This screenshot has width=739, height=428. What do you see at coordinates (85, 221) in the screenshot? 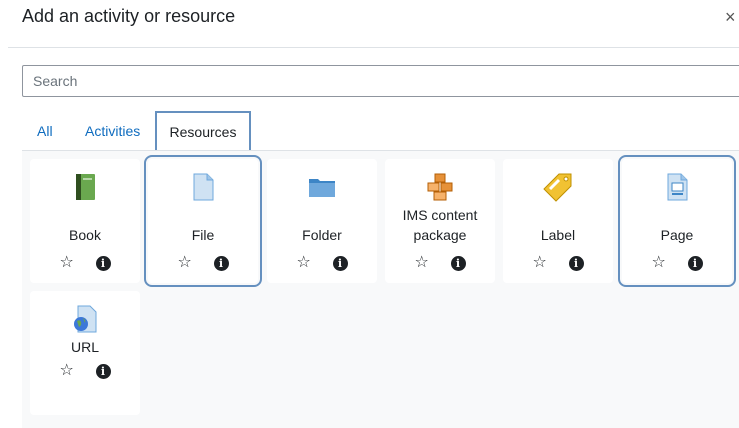
I see `resource-card-book: Book ☆ i` at bounding box center [85, 221].